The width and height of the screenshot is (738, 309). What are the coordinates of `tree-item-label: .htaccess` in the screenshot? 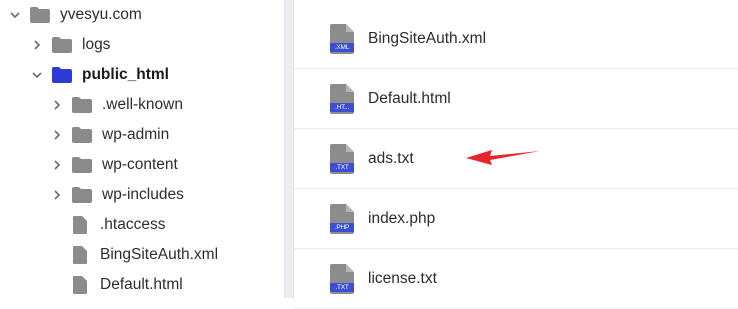 It's located at (133, 224).